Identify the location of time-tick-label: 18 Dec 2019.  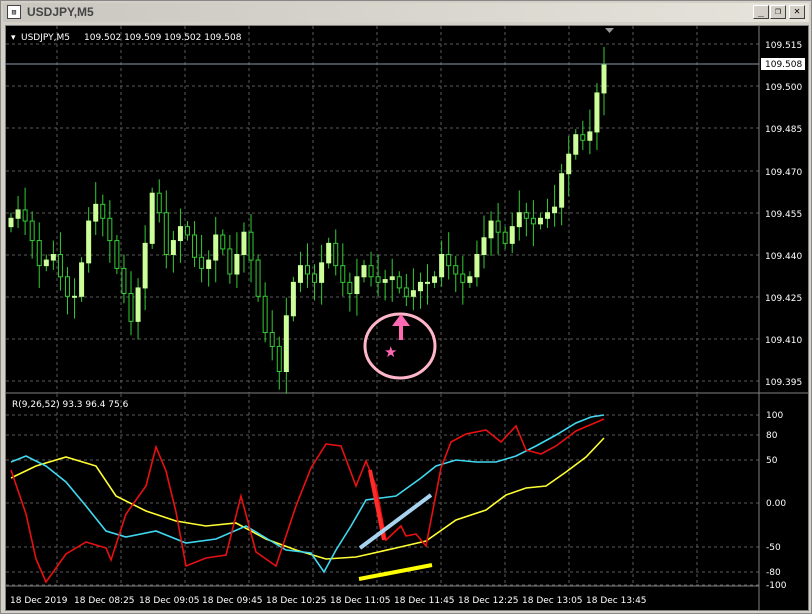
(39, 601).